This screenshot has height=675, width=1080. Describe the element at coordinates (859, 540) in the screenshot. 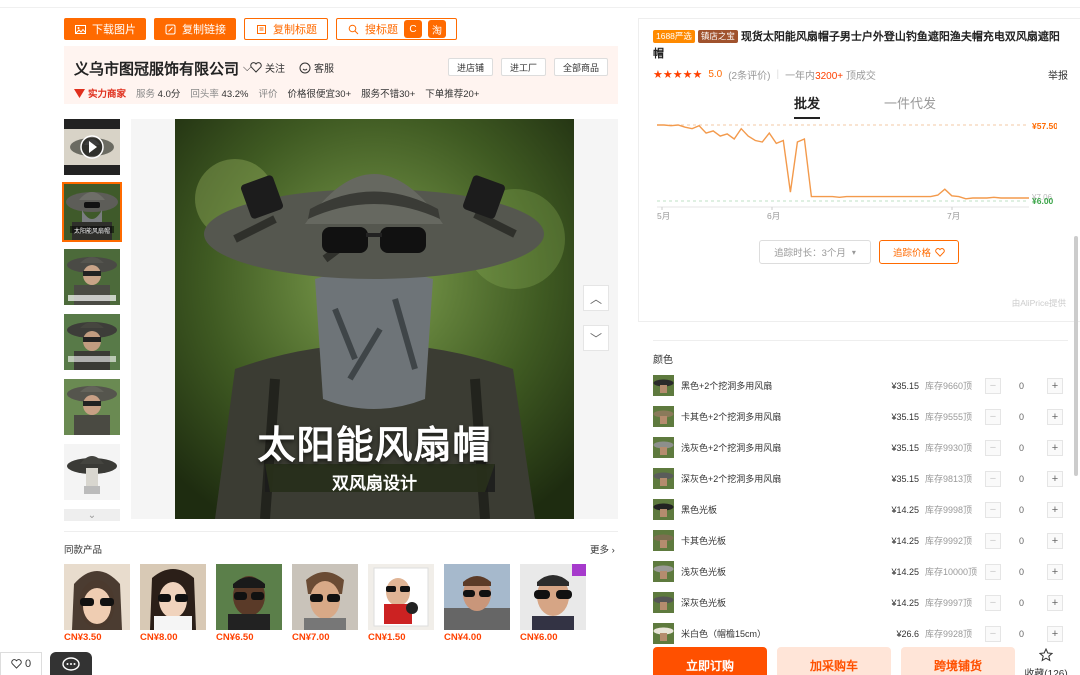

I see `variant-row: 卡其色光板 ¥14.25 库存9992顶 − 0 +` at that location.